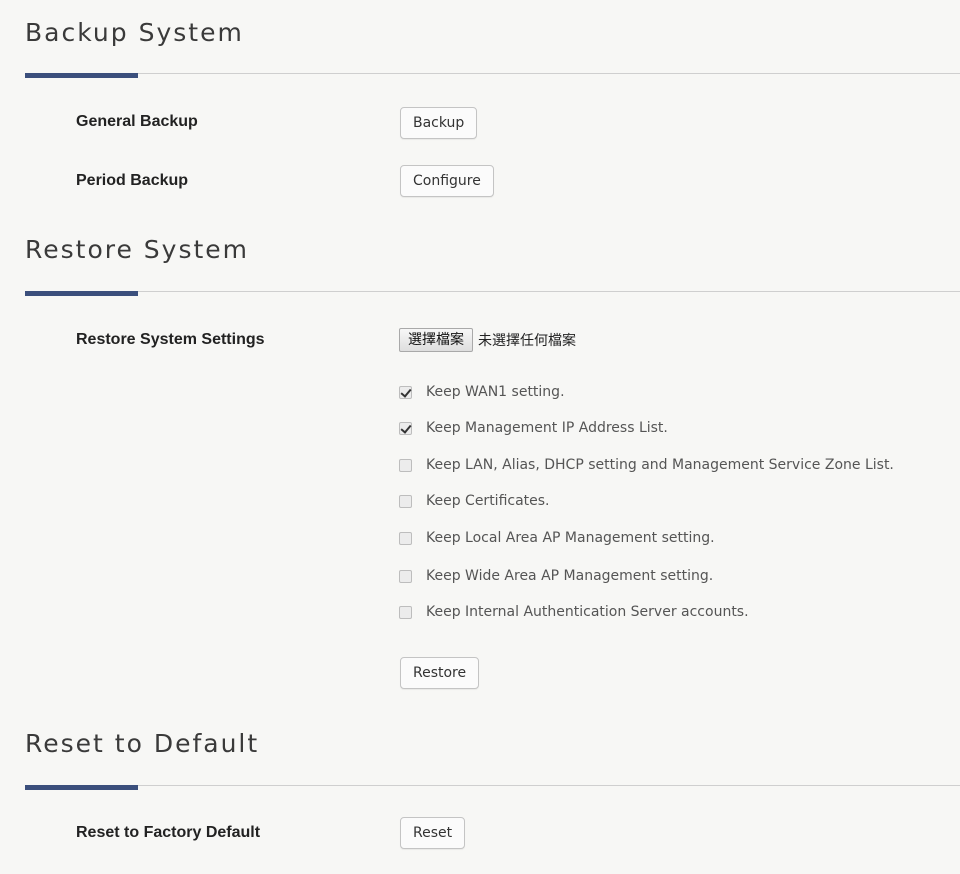 This screenshot has height=874, width=960. What do you see at coordinates (436, 340) in the screenshot?
I see `choose-file-button: 選擇檔案` at bounding box center [436, 340].